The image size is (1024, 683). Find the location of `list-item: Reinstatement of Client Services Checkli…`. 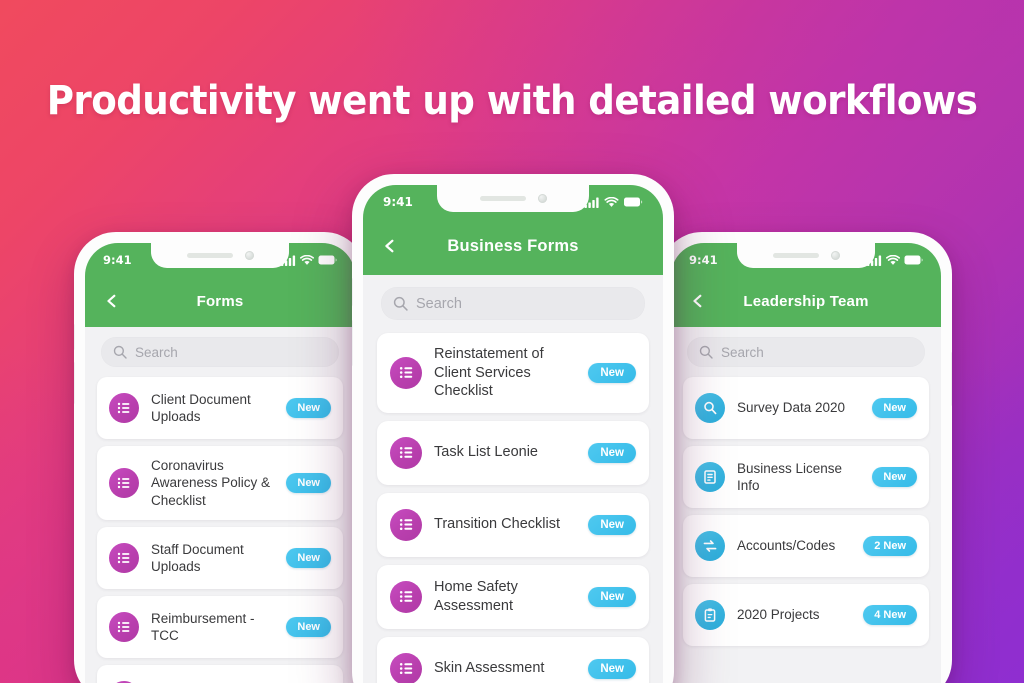

list-item: Reinstatement of Client Services Checkli… is located at coordinates (513, 373).